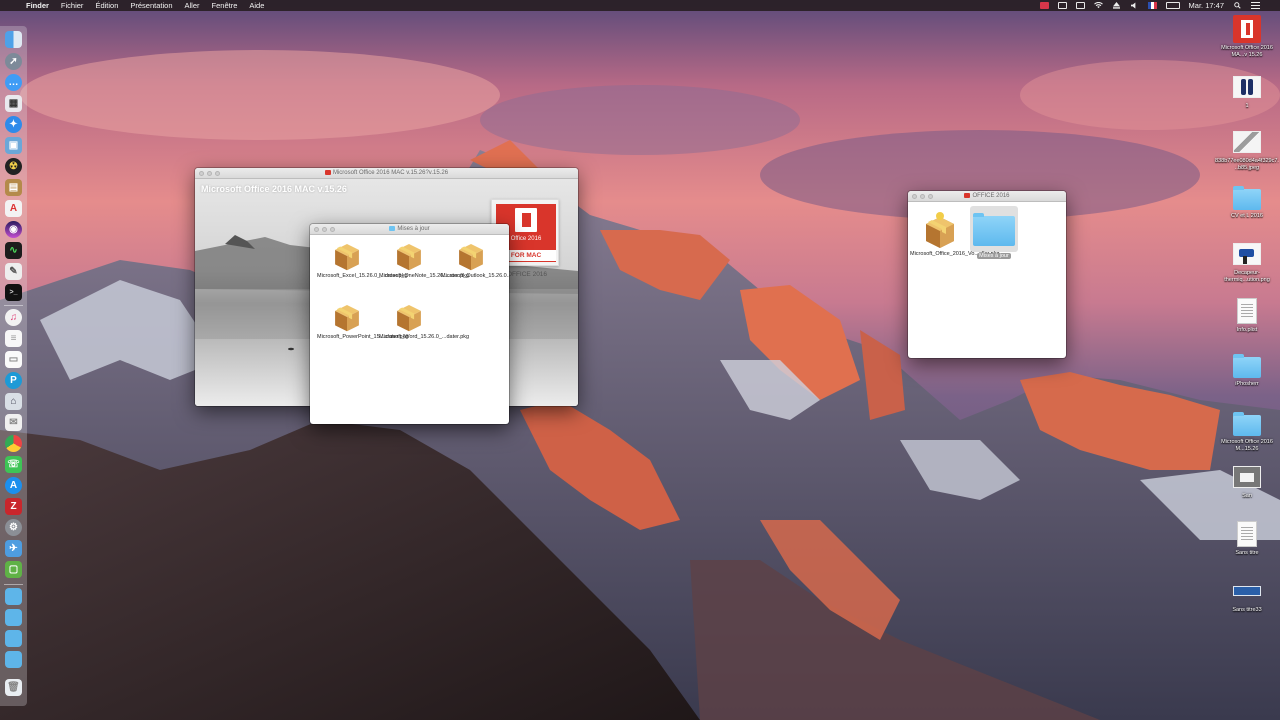 The image size is (1280, 720). Describe the element at coordinates (1247, 262) in the screenshot. I see `desktop-item-decapeur-png: Decapeur-thermiq...ution.png` at that location.